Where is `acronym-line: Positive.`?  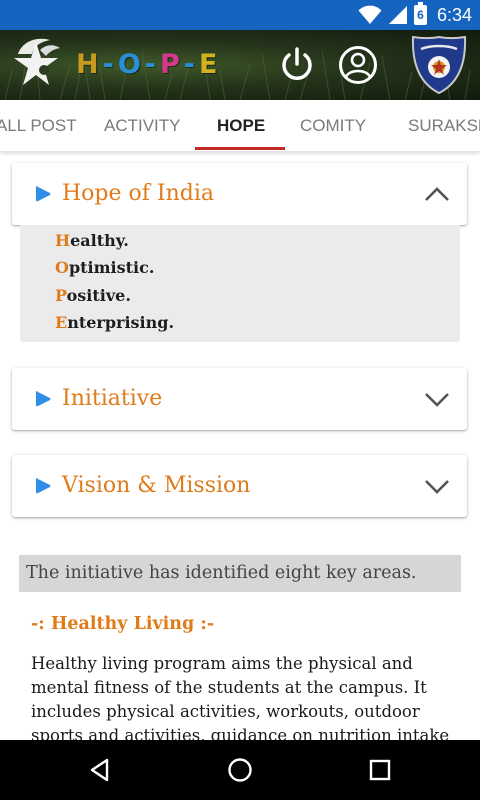
acronym-line: Positive. is located at coordinates (93, 295).